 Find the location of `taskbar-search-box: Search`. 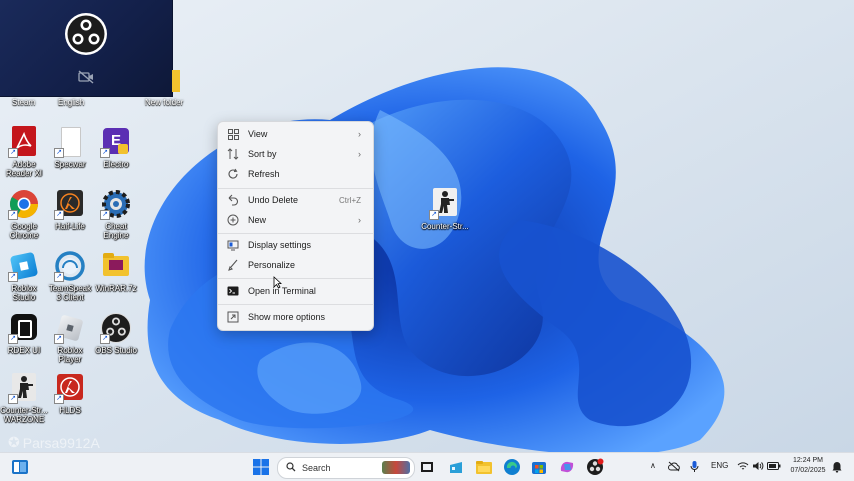

taskbar-search-box: Search is located at coordinates (346, 468).